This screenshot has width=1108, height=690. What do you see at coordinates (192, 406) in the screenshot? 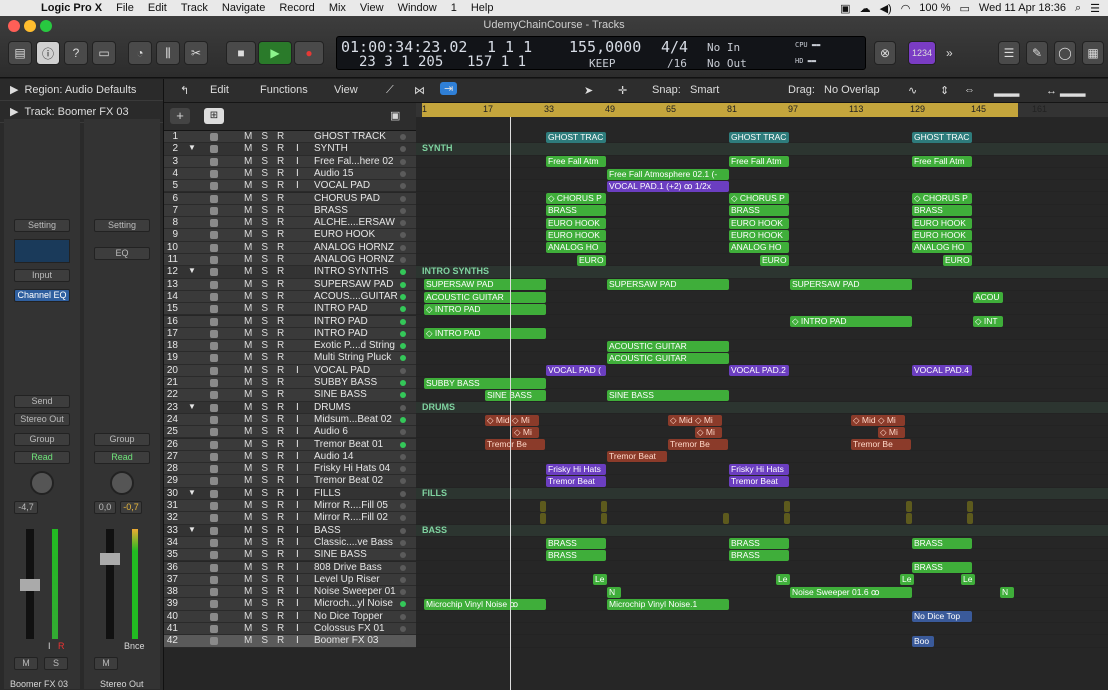
I see `folder-disclosure-icon: ▼` at bounding box center [192, 406].